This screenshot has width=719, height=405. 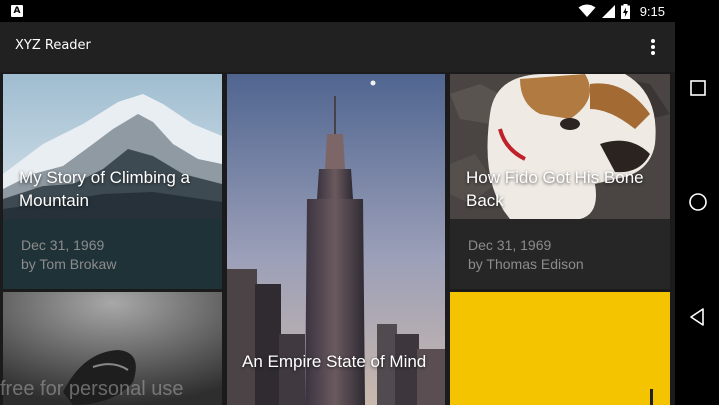 I want to click on back-icon, so click(x=698, y=317).